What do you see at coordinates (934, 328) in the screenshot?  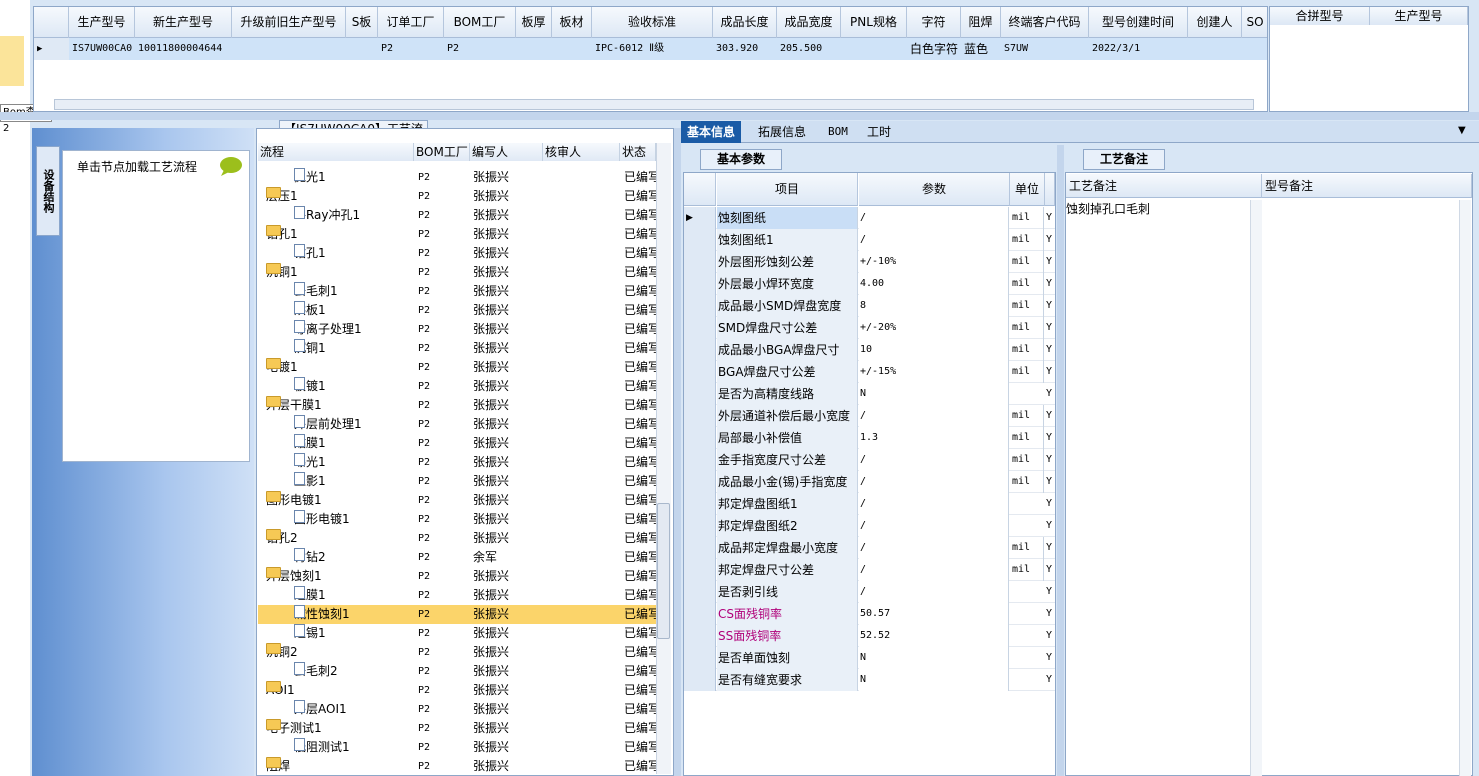 I see `param-value: +/-20%` at bounding box center [934, 328].